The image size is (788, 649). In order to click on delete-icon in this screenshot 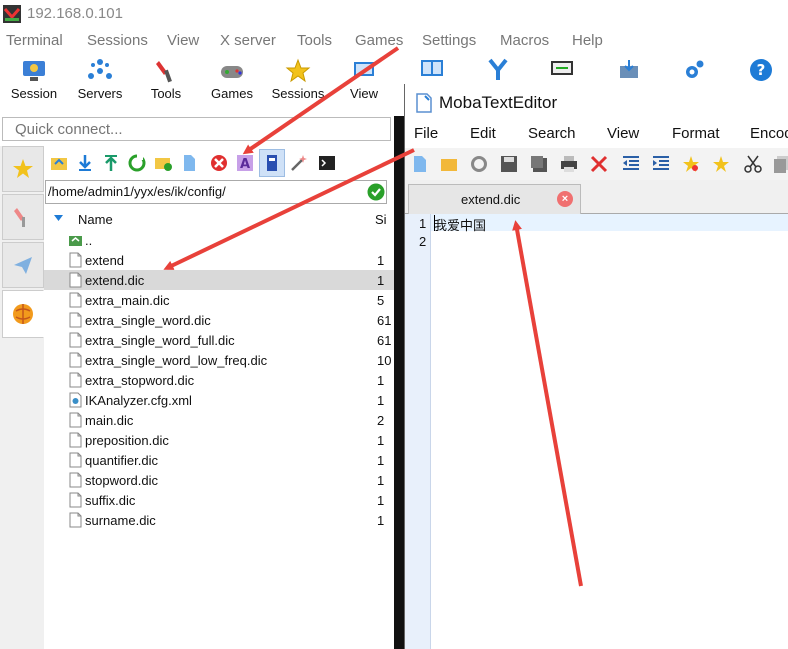, I will do `click(219, 163)`.